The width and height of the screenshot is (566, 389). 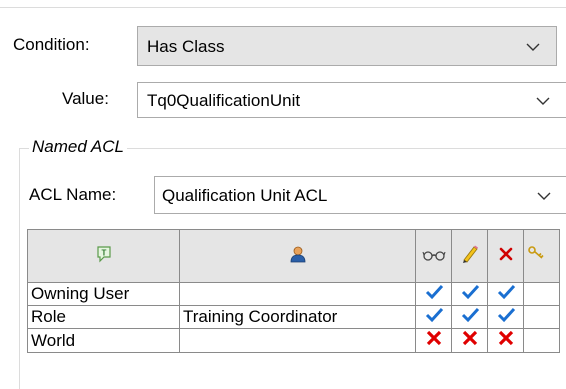 I want to click on table-row: World, so click(x=293, y=340).